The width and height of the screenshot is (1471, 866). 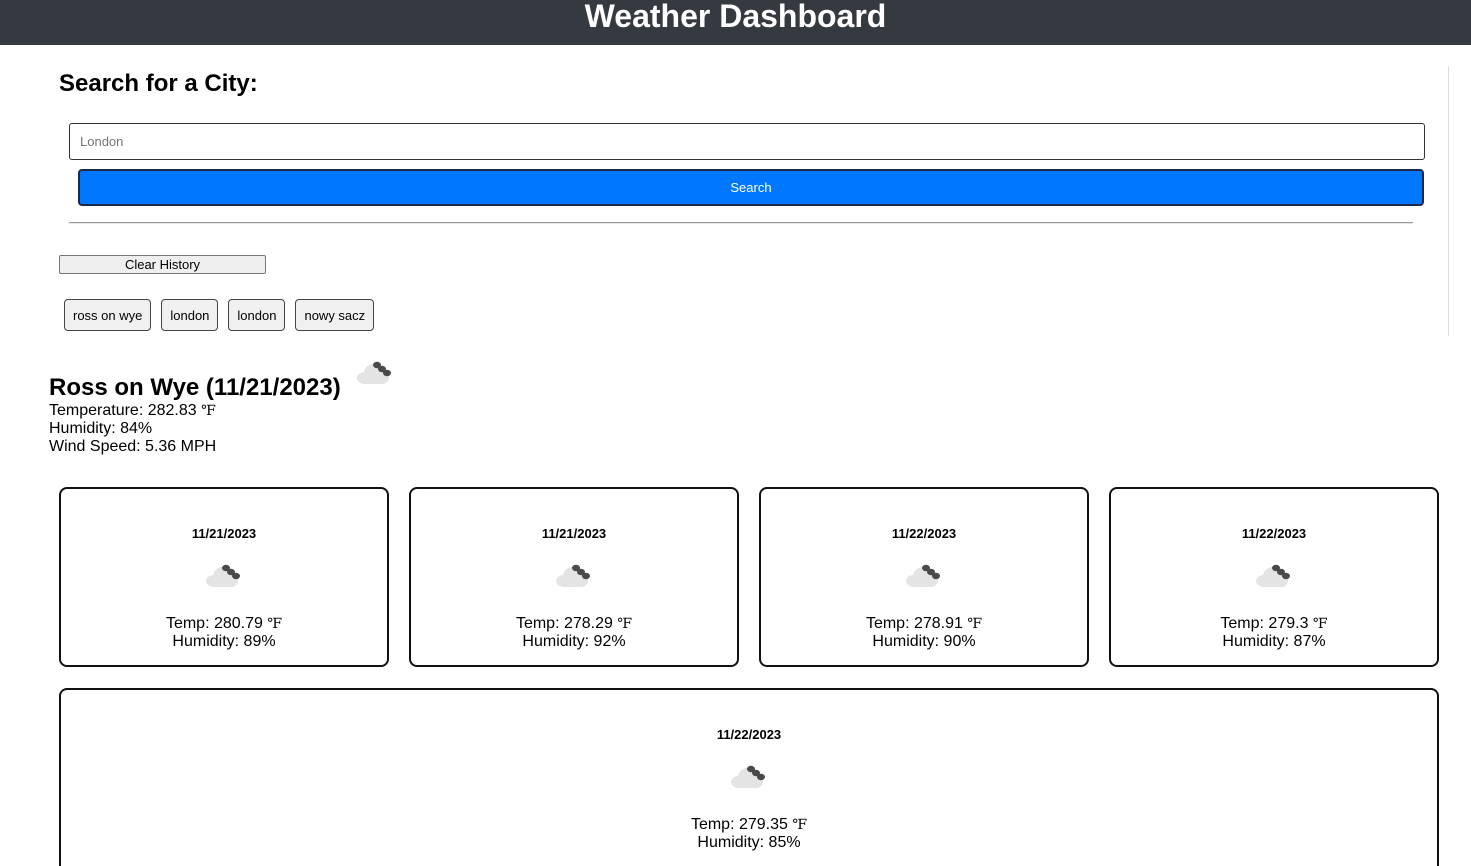 What do you see at coordinates (195, 387) in the screenshot?
I see `current-city-title: Ross on Wye (11/21/2023)` at bounding box center [195, 387].